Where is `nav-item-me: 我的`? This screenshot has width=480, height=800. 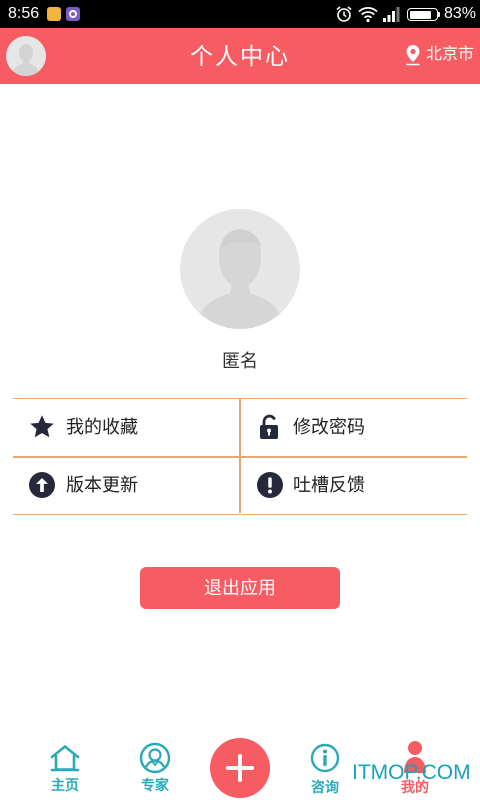 nav-item-me: 我的 is located at coordinates (415, 787).